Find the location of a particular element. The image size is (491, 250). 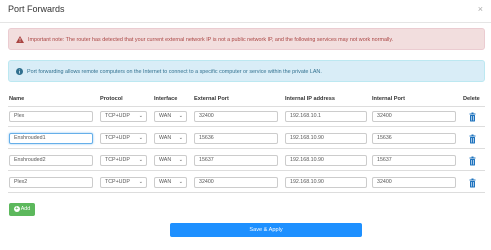

page-title: Port Forwards is located at coordinates (36, 9).